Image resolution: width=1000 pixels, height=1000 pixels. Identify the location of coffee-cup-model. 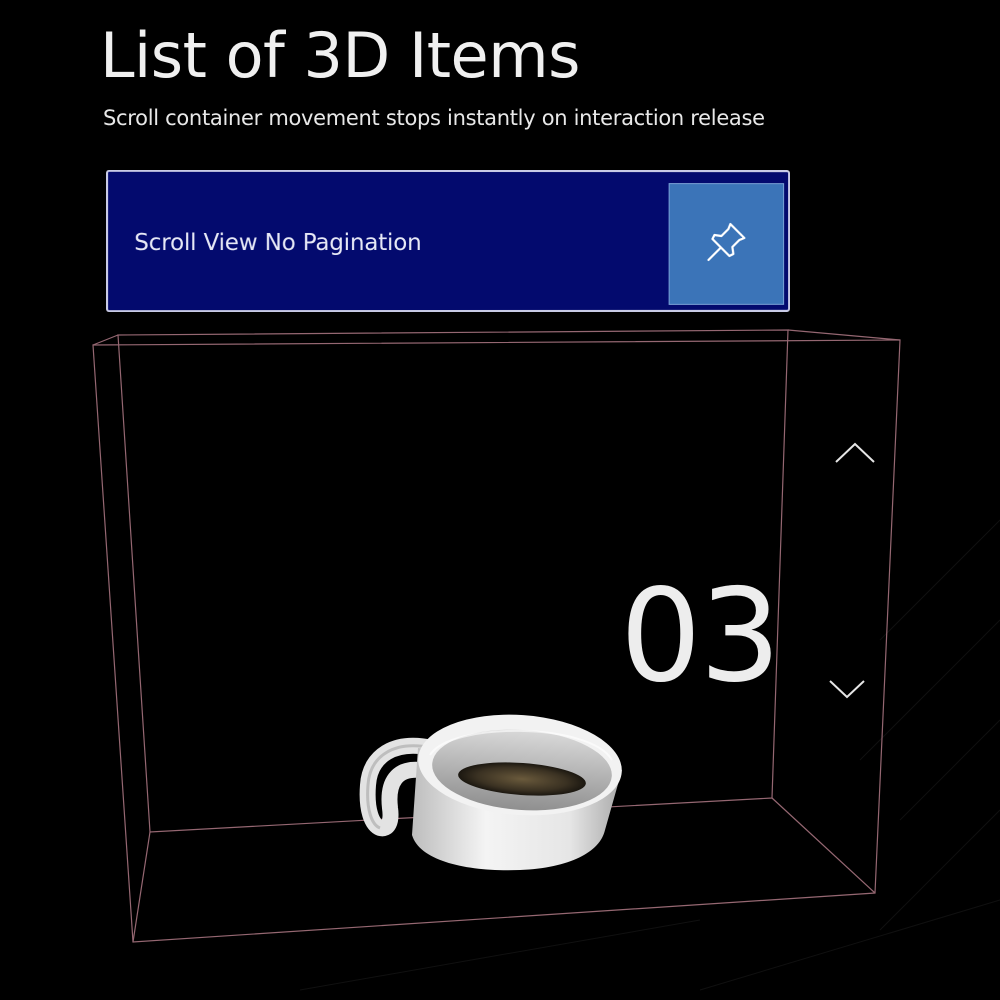
(497, 789).